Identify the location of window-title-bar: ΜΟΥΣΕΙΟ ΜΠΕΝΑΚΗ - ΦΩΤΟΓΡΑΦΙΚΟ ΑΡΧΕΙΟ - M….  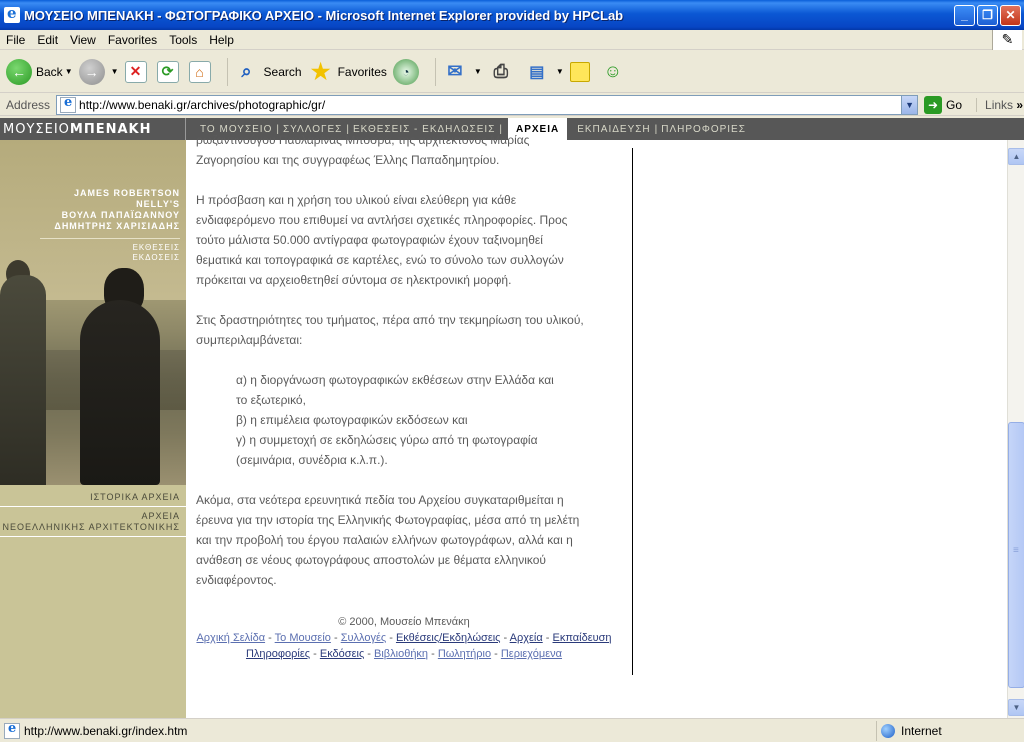
(512, 15).